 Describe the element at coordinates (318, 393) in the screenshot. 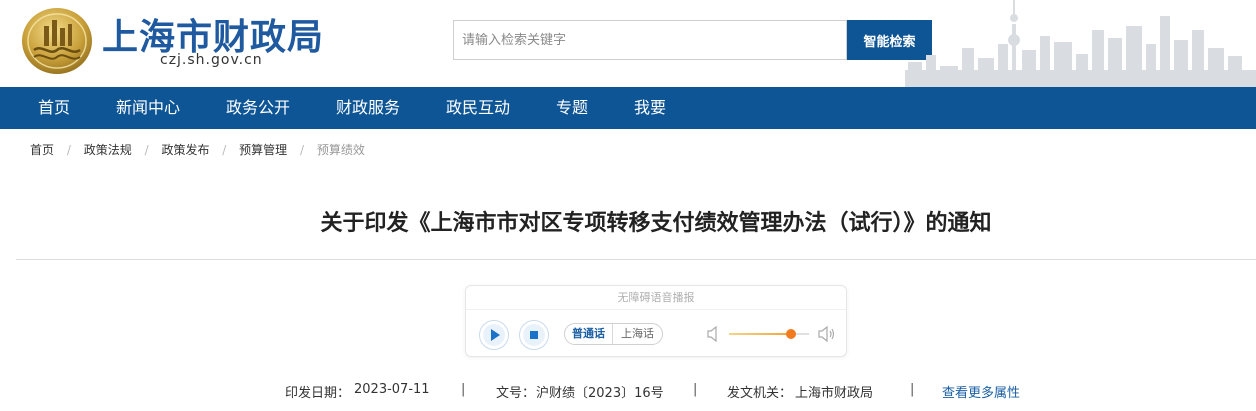

I see `publish-date-label: 印发日期：` at that location.